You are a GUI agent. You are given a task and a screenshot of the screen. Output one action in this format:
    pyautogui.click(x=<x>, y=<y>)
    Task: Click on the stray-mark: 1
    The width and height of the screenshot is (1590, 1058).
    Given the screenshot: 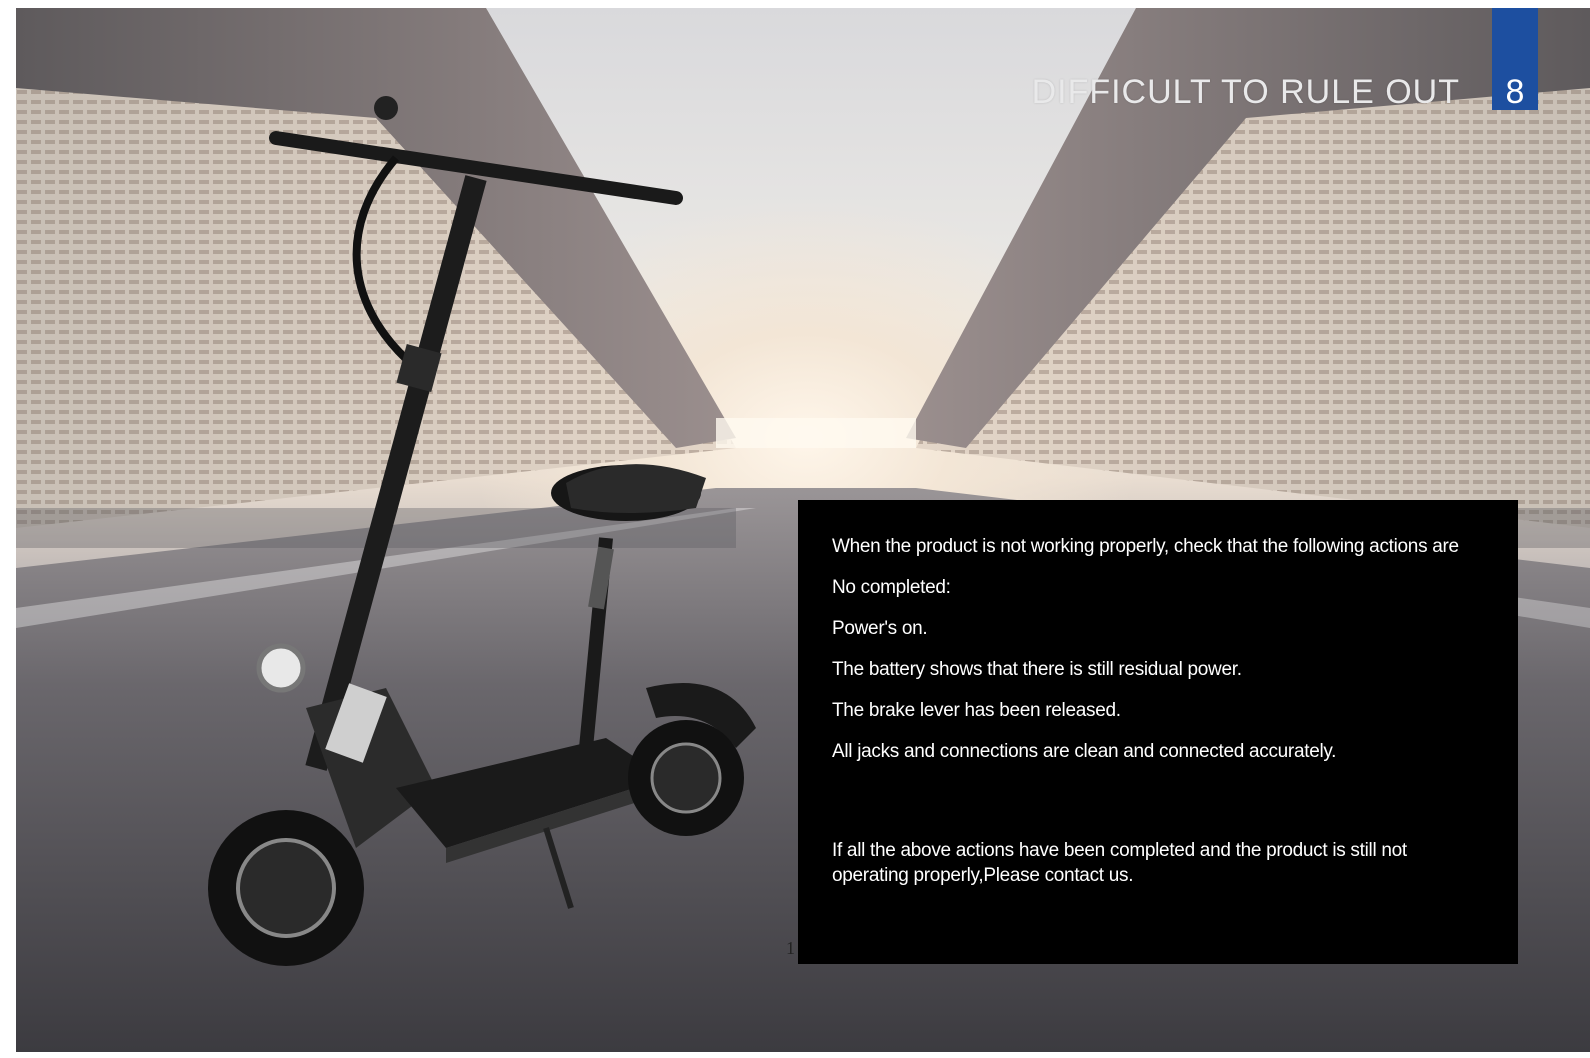 What is the action you would take?
    pyautogui.click(x=790, y=948)
    